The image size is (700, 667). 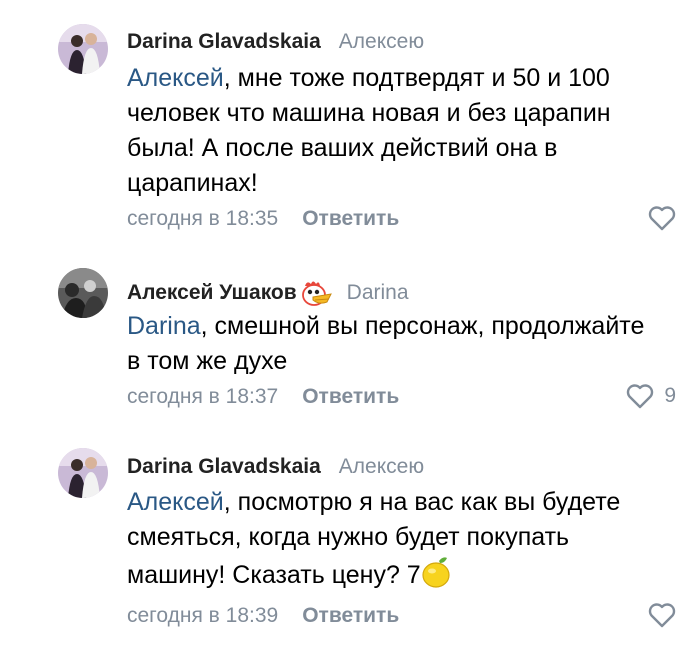 What do you see at coordinates (203, 218) in the screenshot?
I see `timestamp: сегодня в 18:35` at bounding box center [203, 218].